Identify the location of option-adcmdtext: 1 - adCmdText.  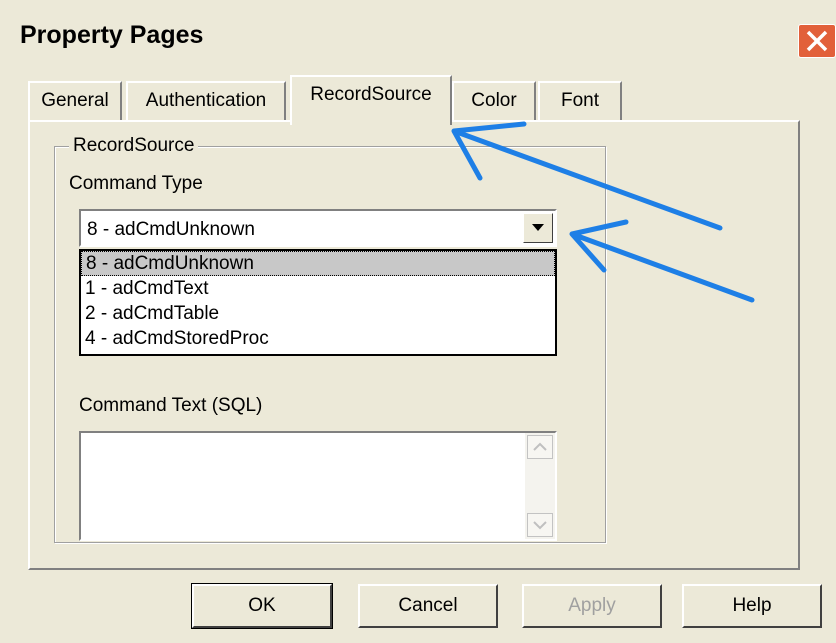
(318, 288).